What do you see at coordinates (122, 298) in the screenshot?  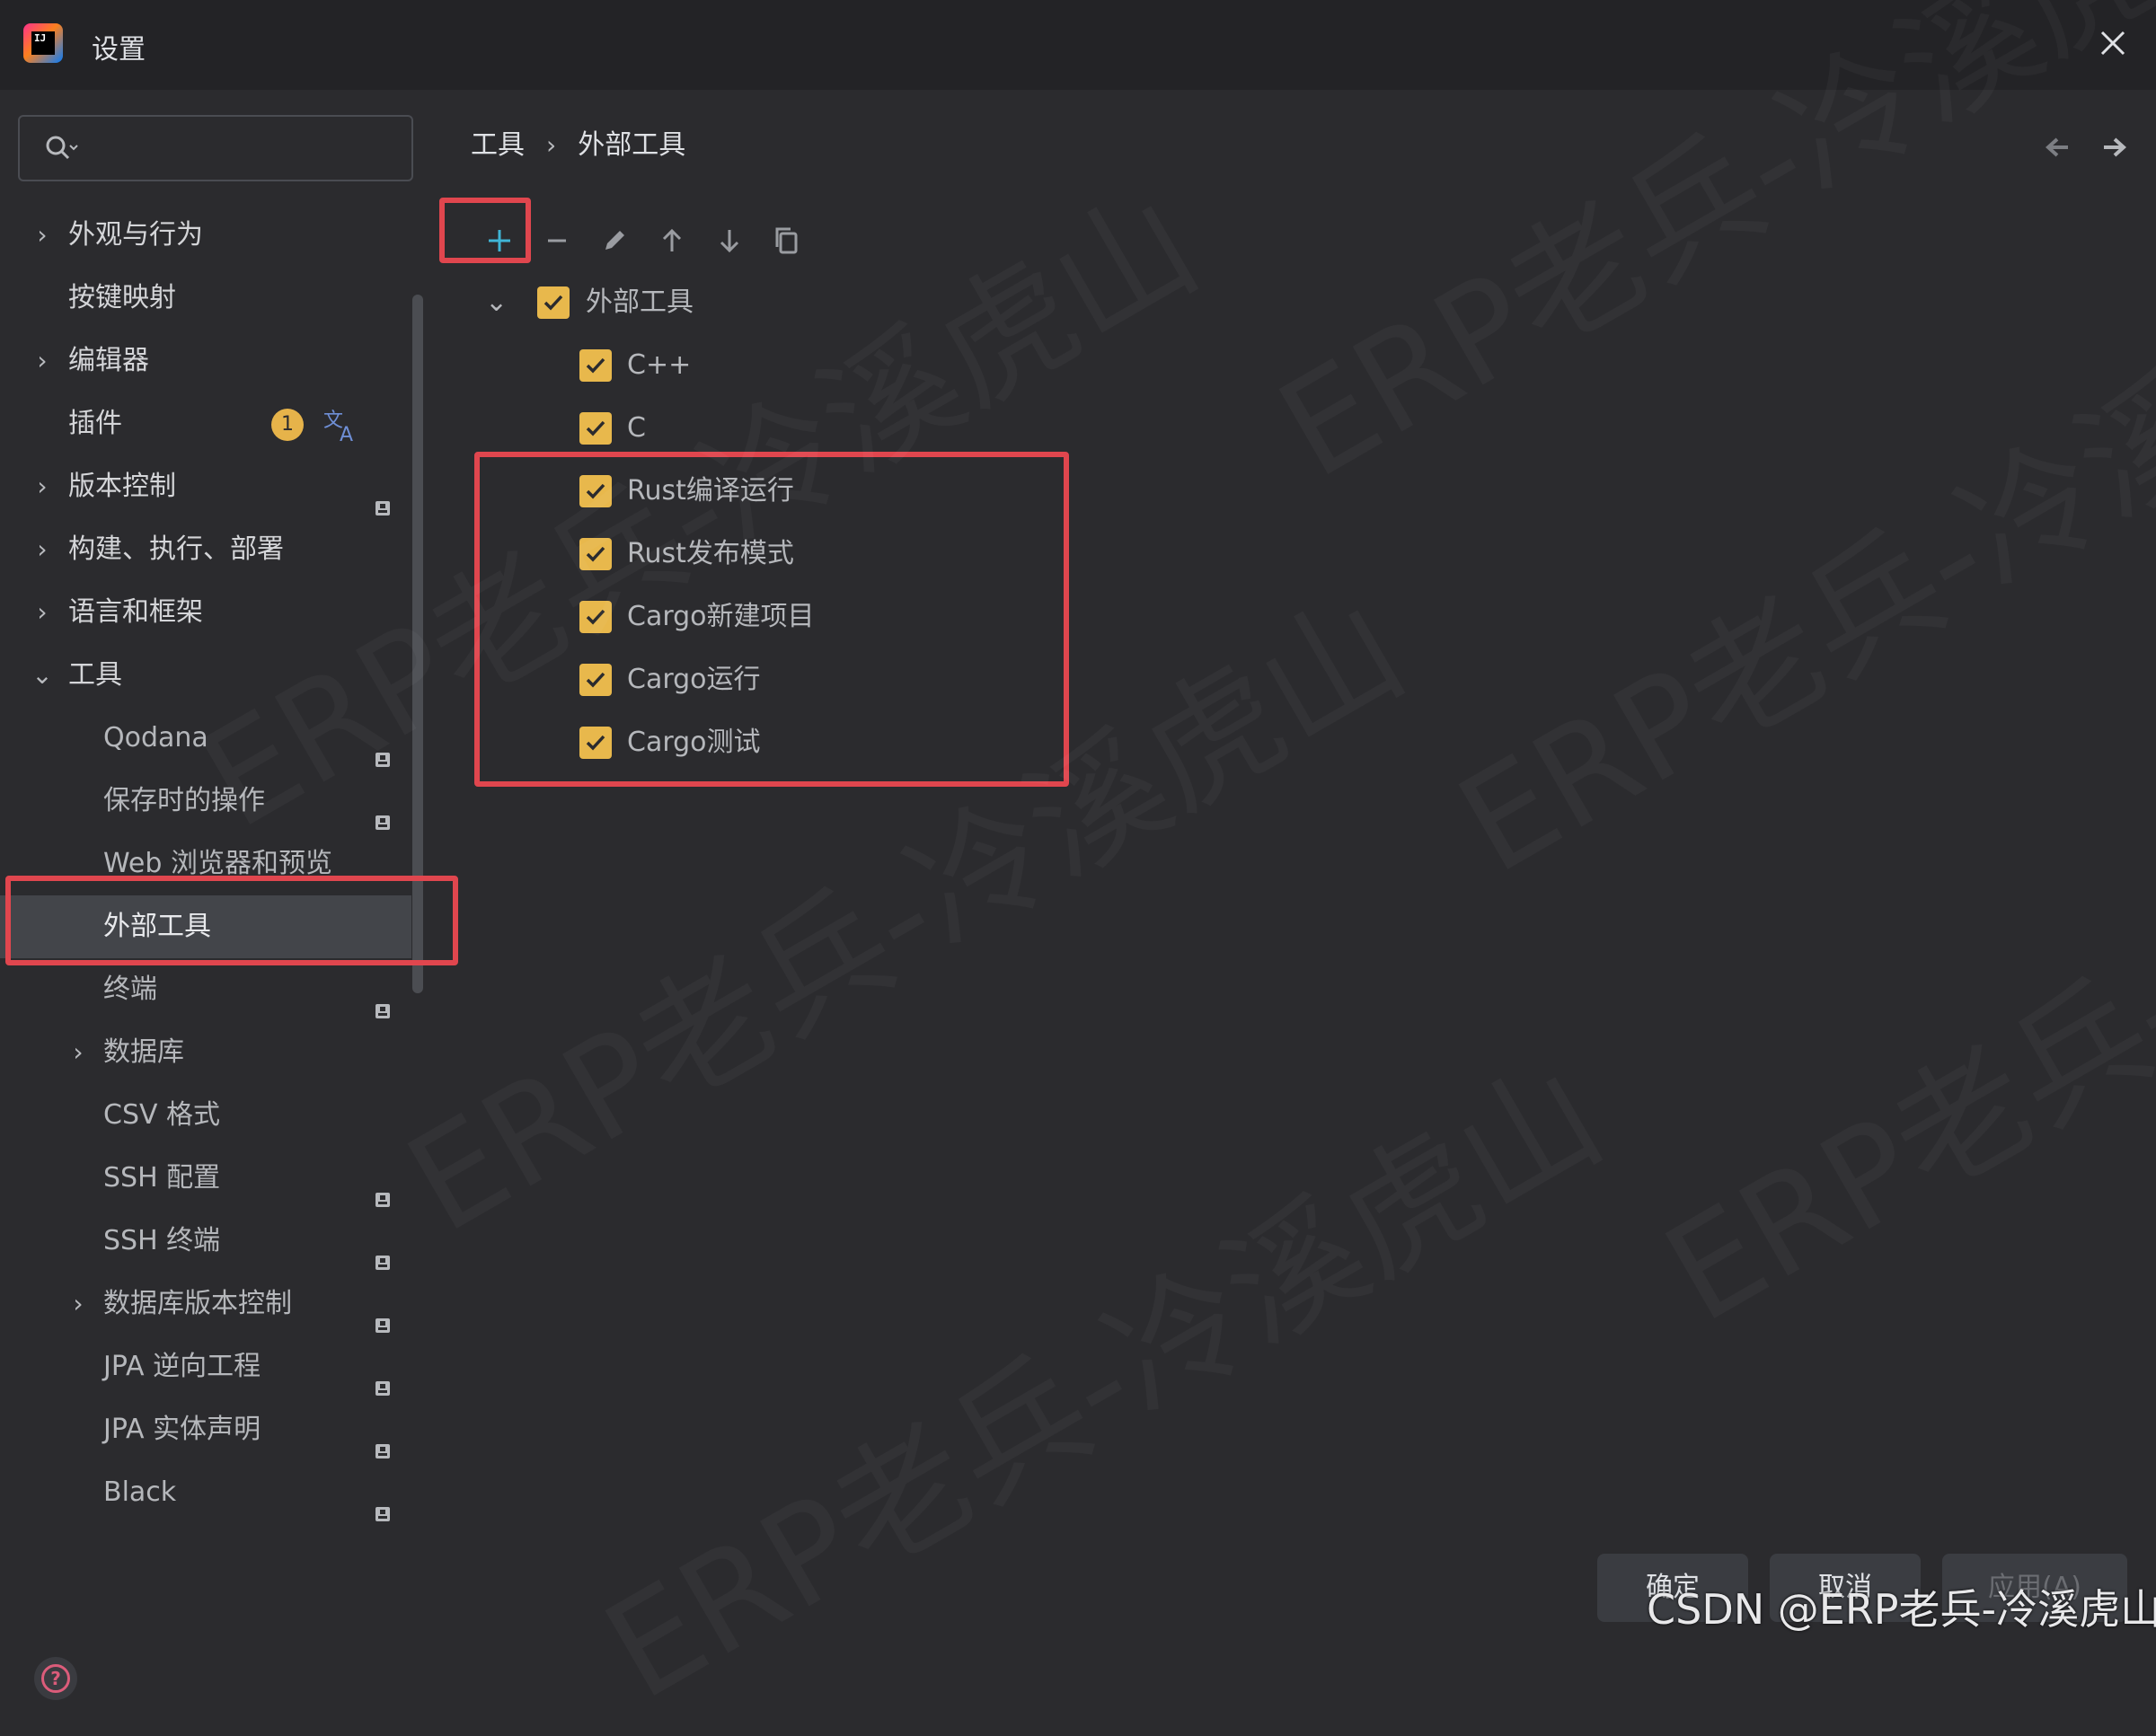 I see `sidebar-item-label: 按键映射` at bounding box center [122, 298].